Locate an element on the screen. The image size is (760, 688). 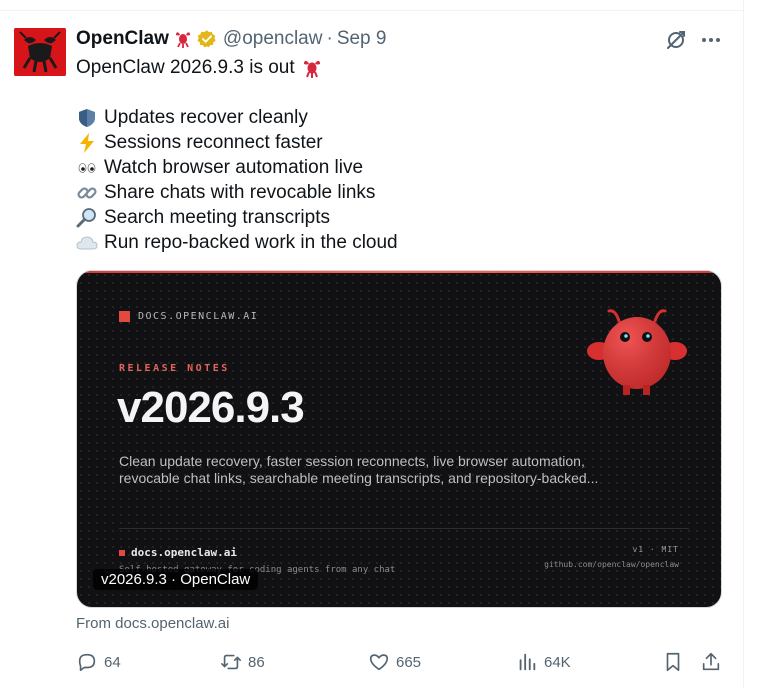
footer-site-text: docs.openclaw.ai is located at coordinates (184, 552).